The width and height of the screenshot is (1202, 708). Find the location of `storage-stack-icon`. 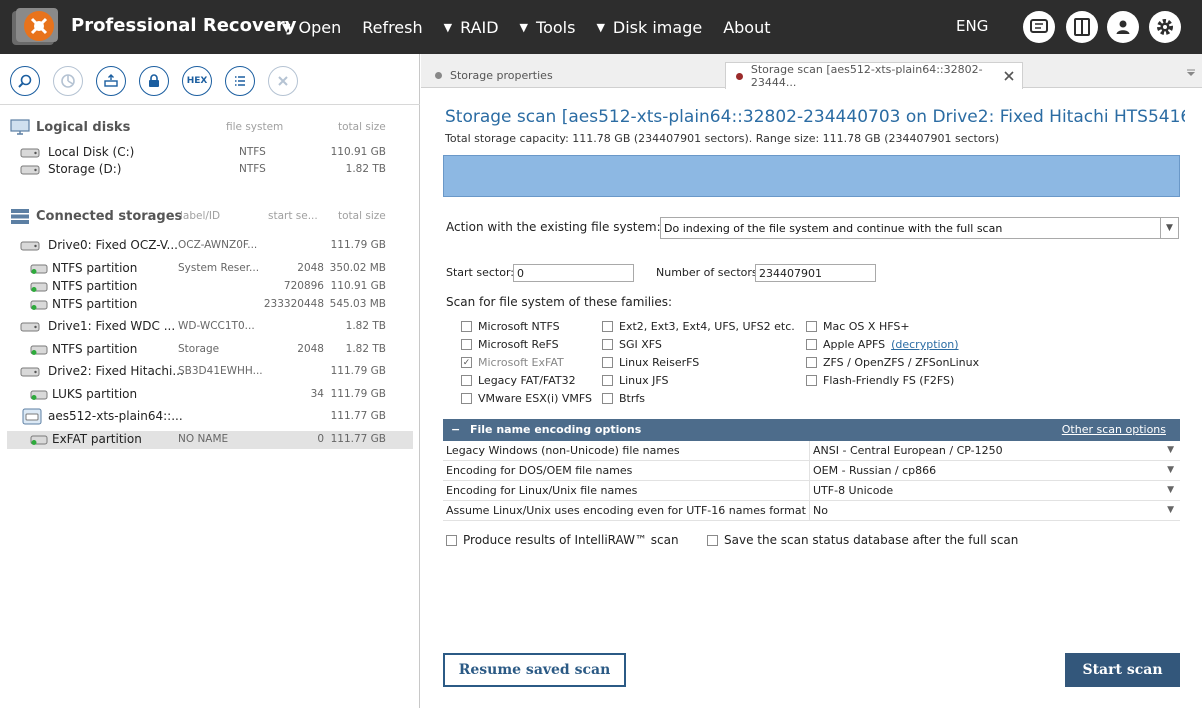

storage-stack-icon is located at coordinates (20, 216).